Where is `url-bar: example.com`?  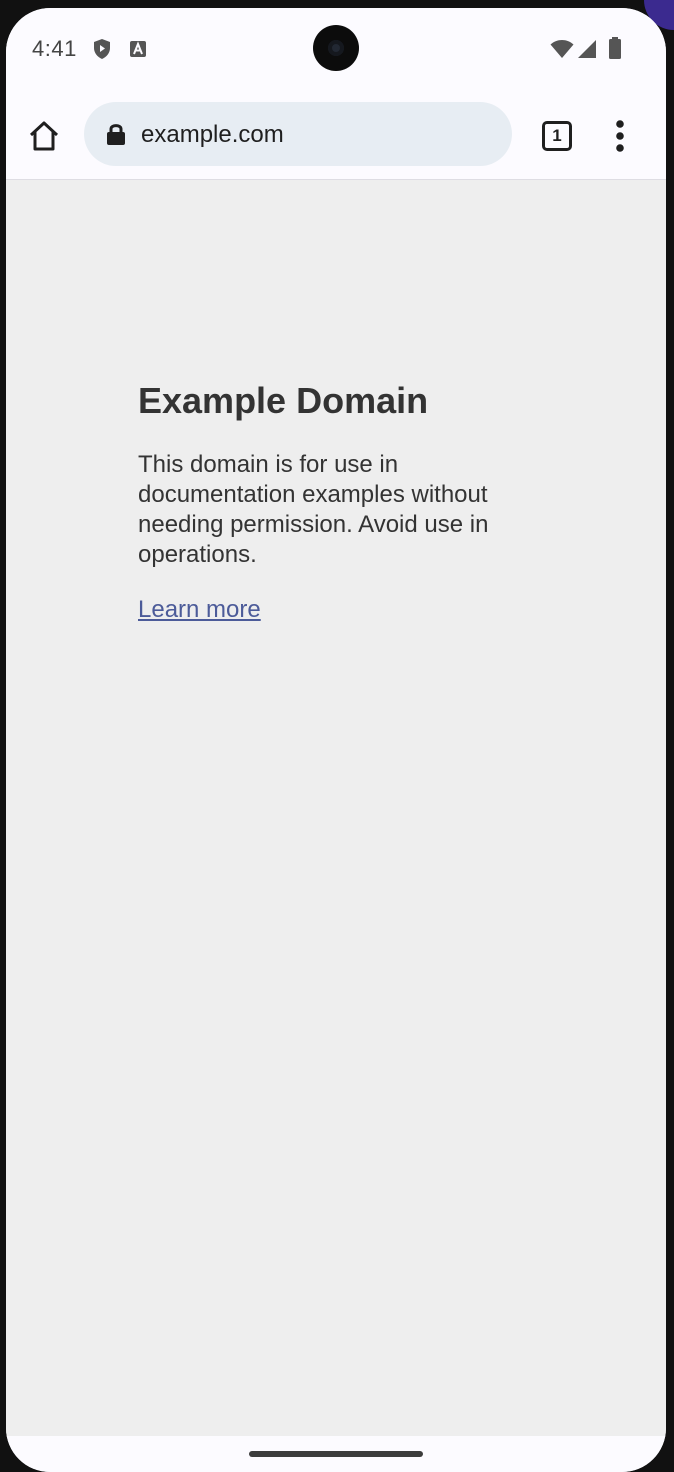 url-bar: example.com is located at coordinates (298, 134).